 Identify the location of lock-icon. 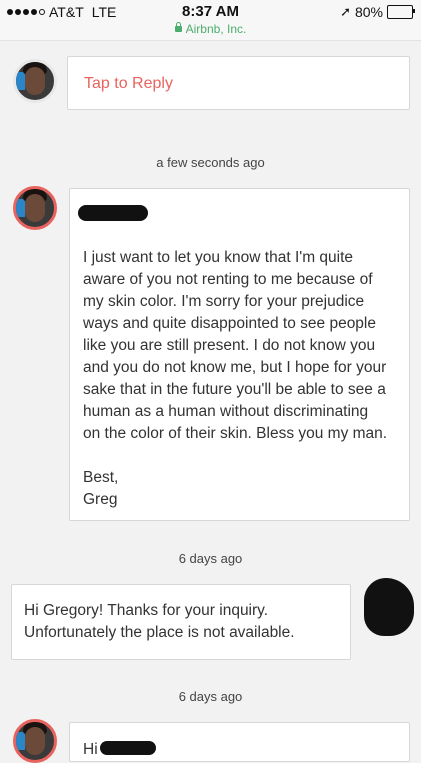
(178, 27).